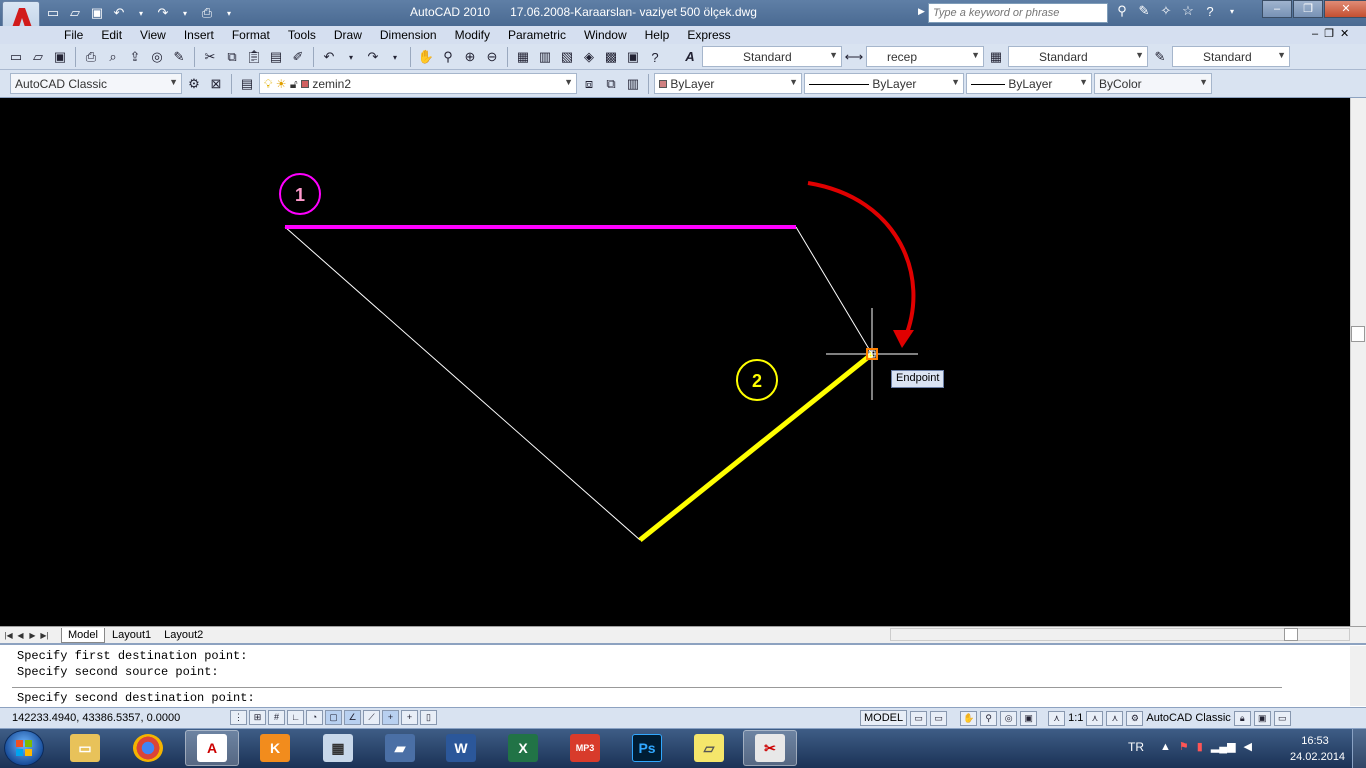 This screenshot has width=1366, height=768. I want to click on zoom-window-icon: ⊕, so click(470, 57).